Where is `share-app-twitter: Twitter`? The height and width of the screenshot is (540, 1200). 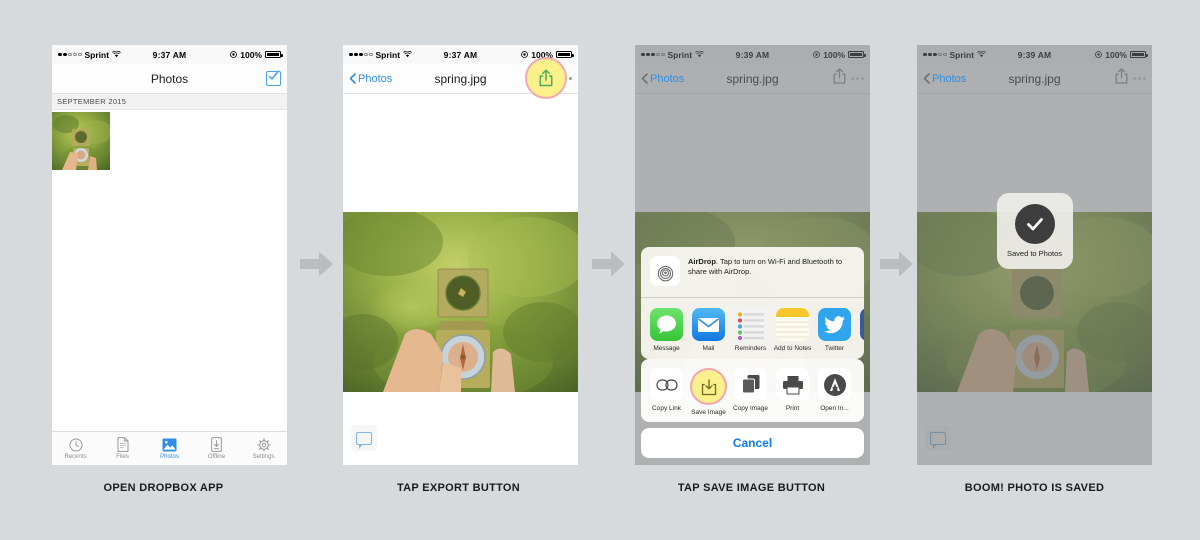 share-app-twitter: Twitter is located at coordinates (834, 330).